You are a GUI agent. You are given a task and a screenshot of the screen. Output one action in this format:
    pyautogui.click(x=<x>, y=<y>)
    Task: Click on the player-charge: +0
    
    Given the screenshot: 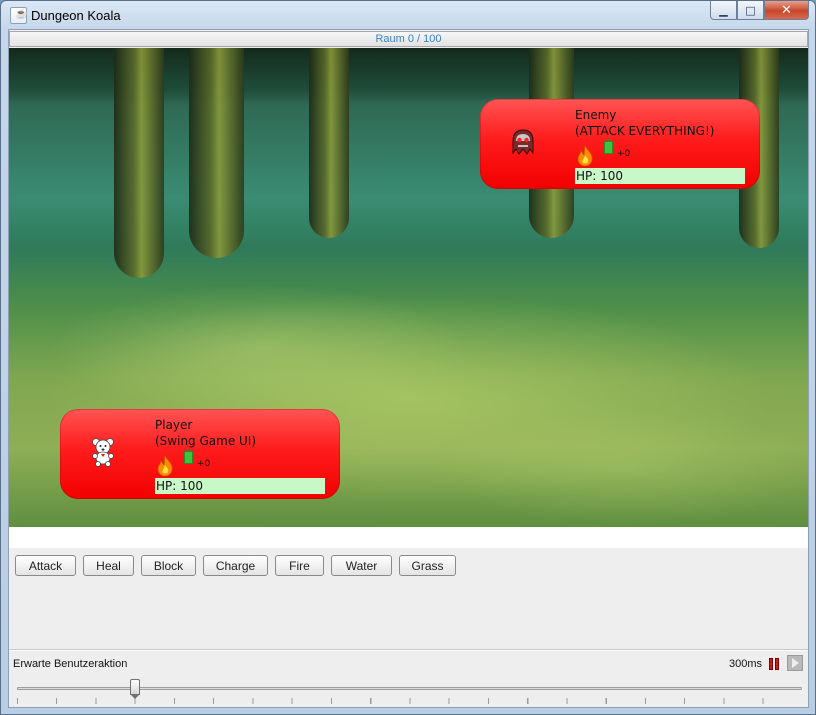 What is the action you would take?
    pyautogui.click(x=204, y=464)
    